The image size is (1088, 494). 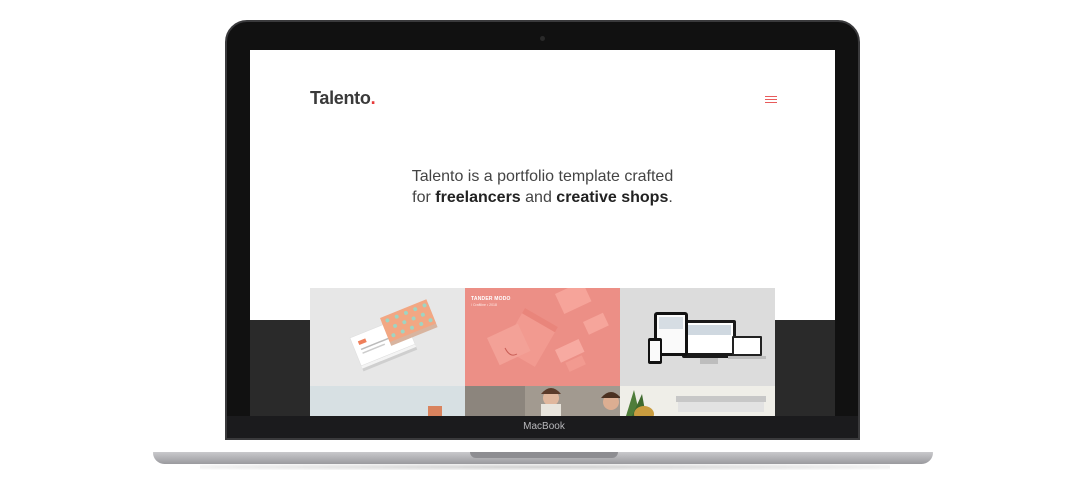 I want to click on tagline-creative-shops: creative shops, so click(x=612, y=197).